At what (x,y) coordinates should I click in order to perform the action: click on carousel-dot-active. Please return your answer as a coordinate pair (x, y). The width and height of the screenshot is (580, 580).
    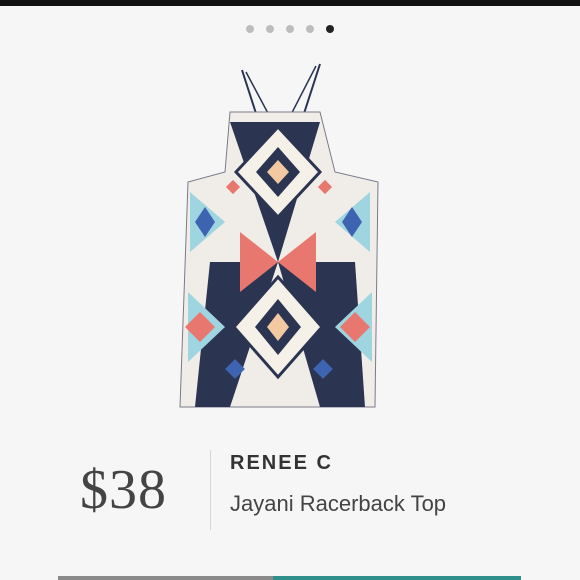
    Looking at the image, I should click on (330, 29).